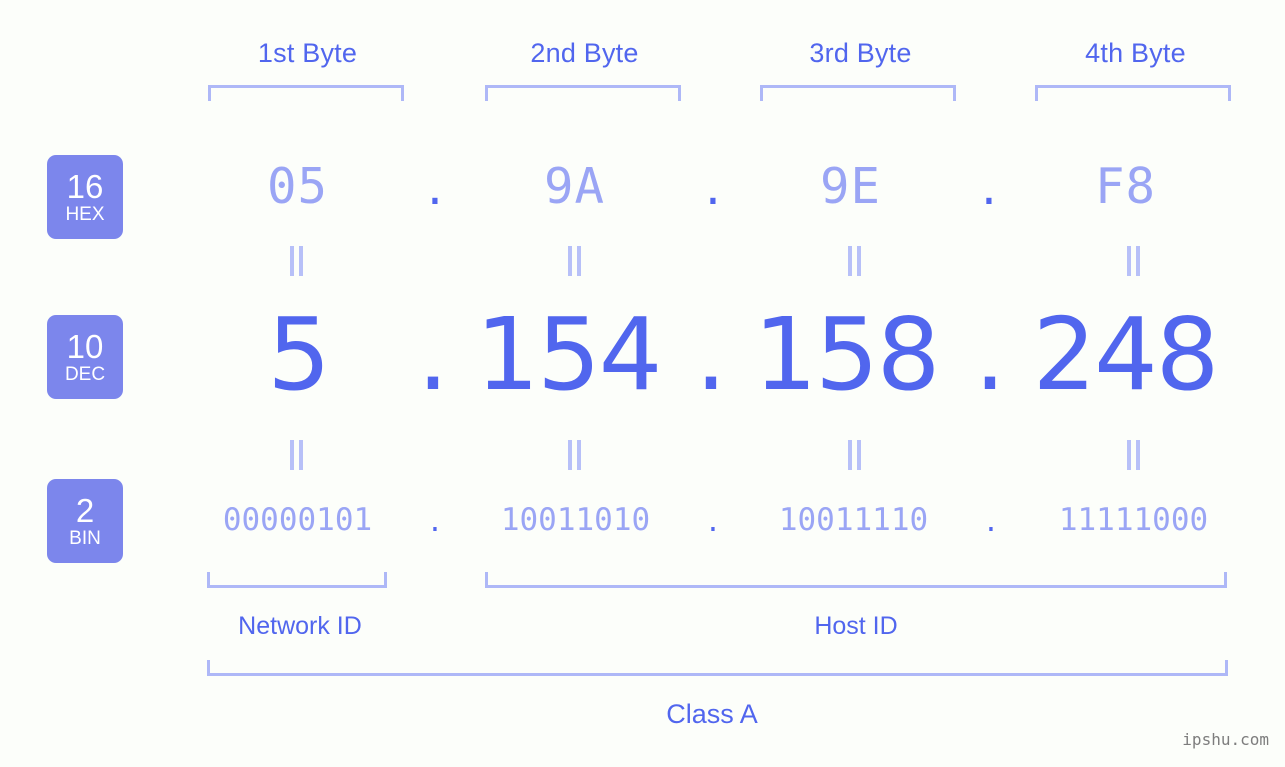  Describe the element at coordinates (584, 53) in the screenshot. I see `byte-header-2: 2nd Byte` at that location.